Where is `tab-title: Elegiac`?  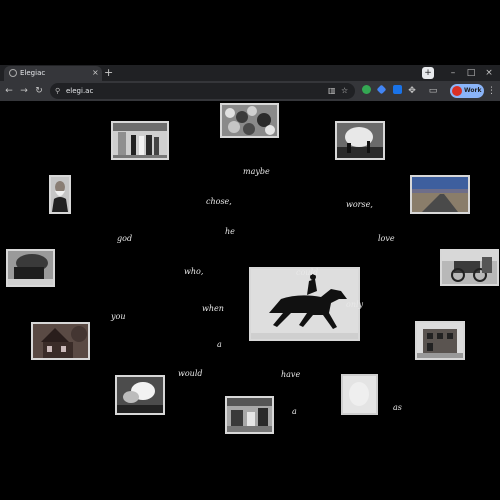
tab-title: Elegiac is located at coordinates (33, 73).